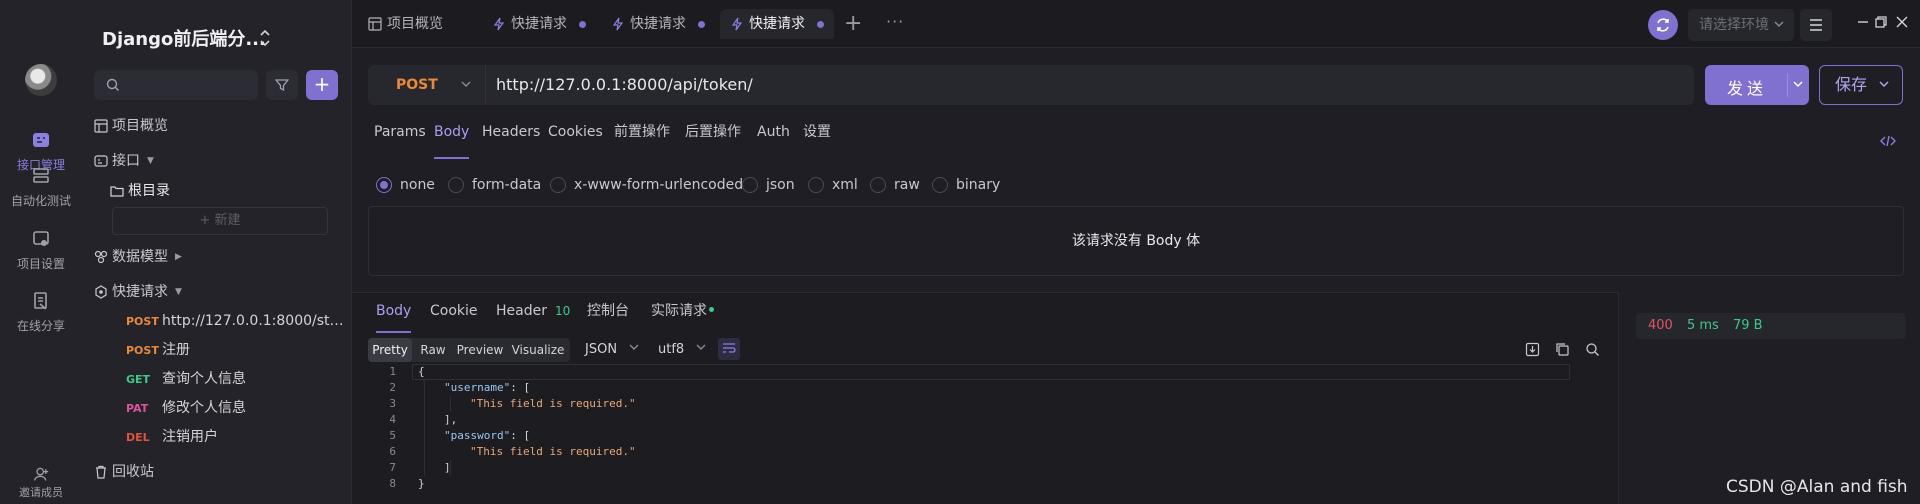 This screenshot has height=504, width=1920. What do you see at coordinates (533, 317) in the screenshot?
I see `tab-response-header: Header 10` at bounding box center [533, 317].